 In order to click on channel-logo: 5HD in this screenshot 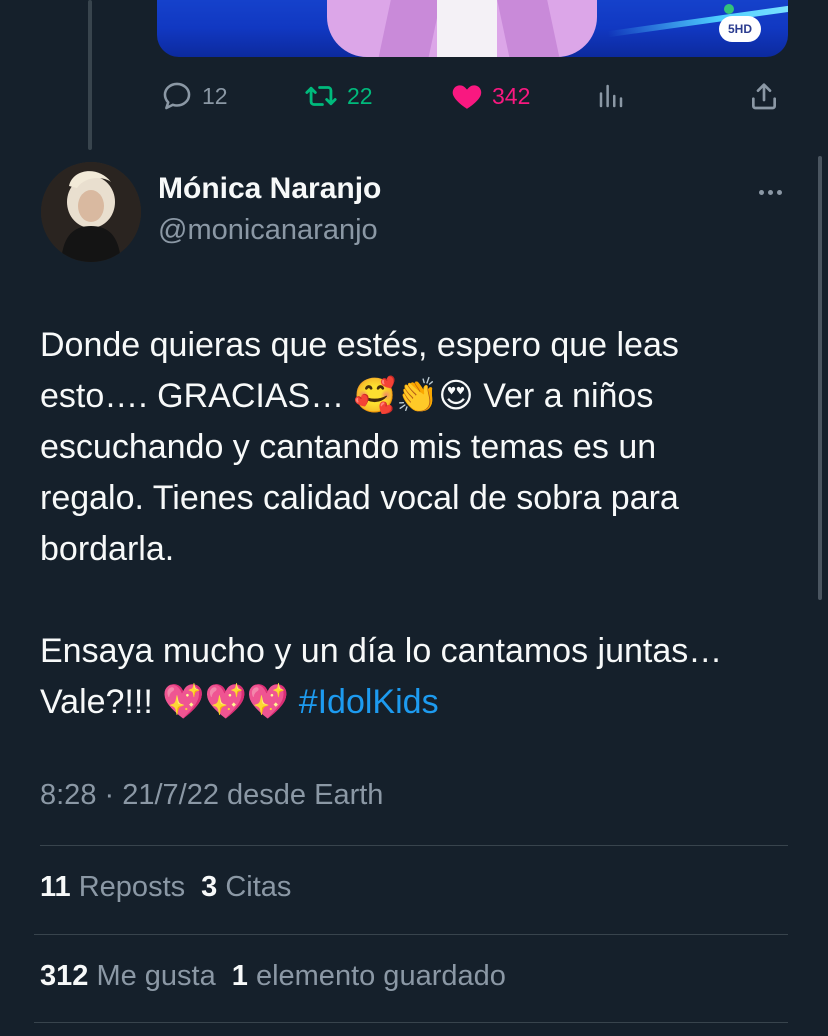, I will do `click(740, 29)`.